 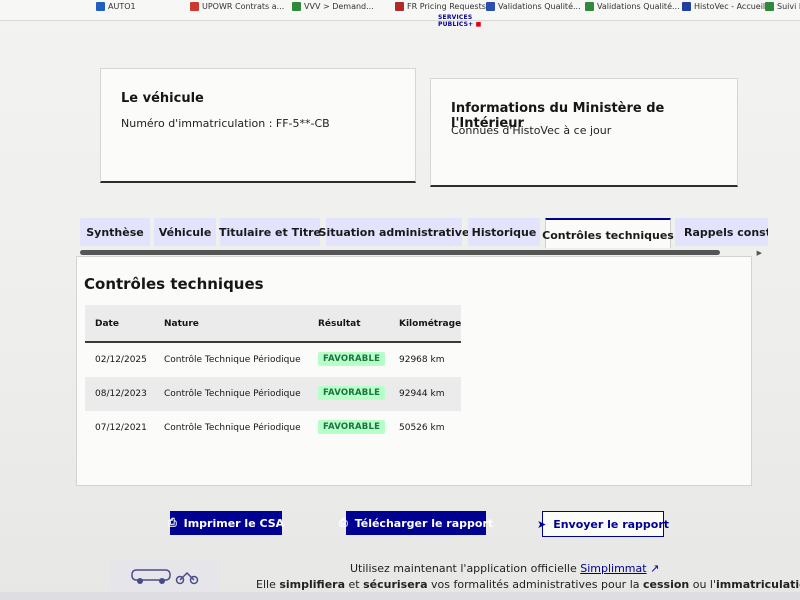 What do you see at coordinates (613, 568) in the screenshot?
I see `simplimmat-link: Simplimmat` at bounding box center [613, 568].